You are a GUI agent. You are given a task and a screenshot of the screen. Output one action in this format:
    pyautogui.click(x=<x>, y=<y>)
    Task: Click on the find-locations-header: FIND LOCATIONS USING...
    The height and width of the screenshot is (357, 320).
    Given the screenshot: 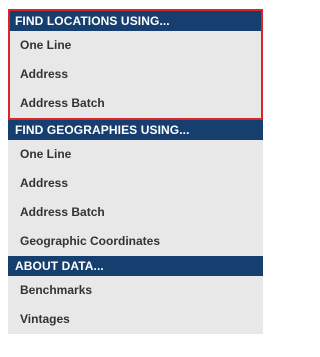 What is the action you would take?
    pyautogui.click(x=135, y=21)
    